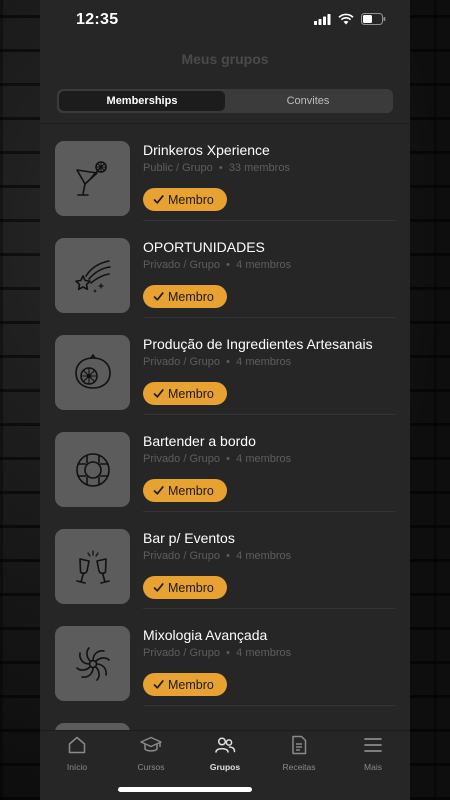  What do you see at coordinates (225, 745) in the screenshot?
I see `users-icon` at bounding box center [225, 745].